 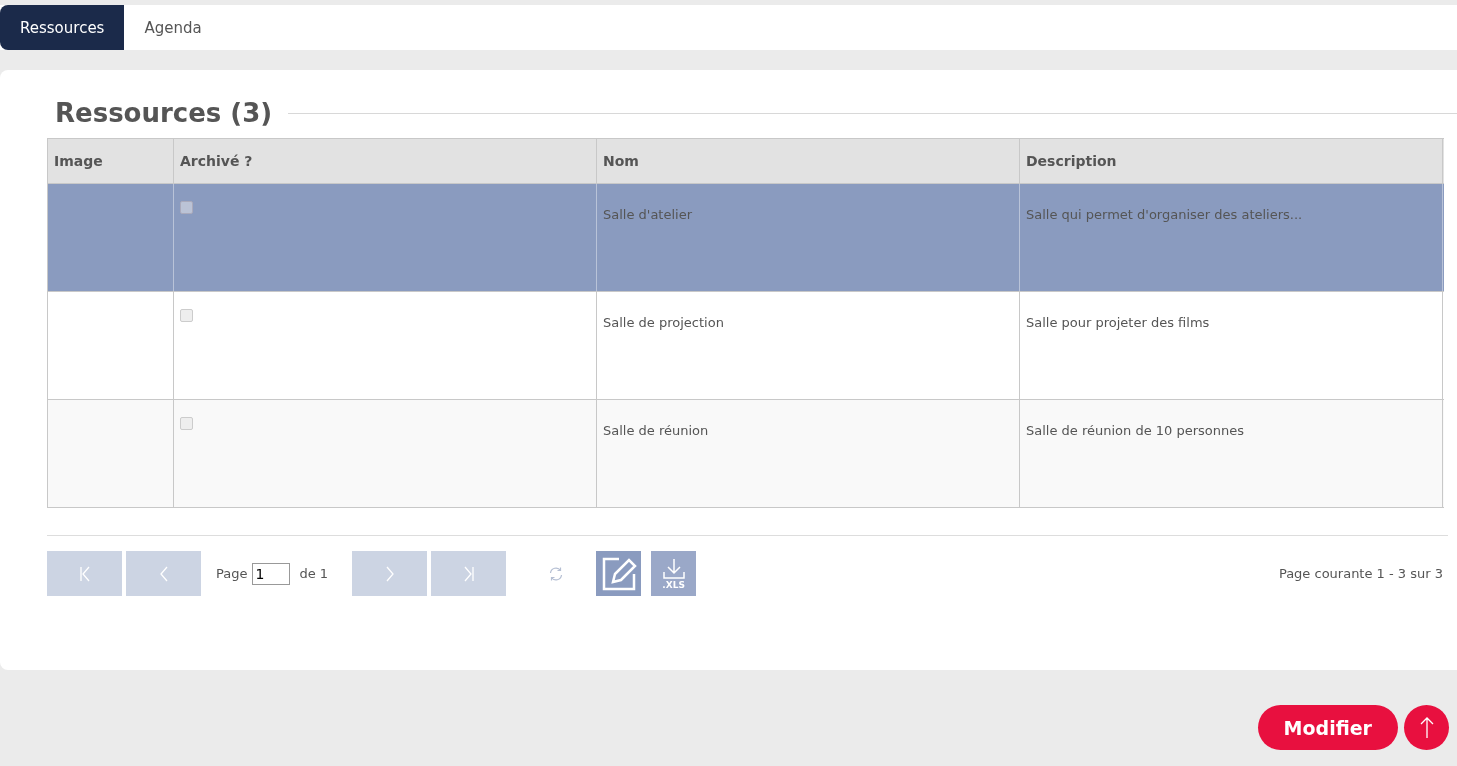 I want to click on table-cell: Salle de projection, so click(x=663, y=322).